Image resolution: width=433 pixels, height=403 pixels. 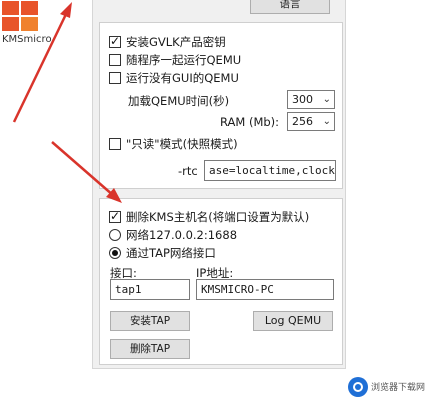 What do you see at coordinates (358, 387) in the screenshot?
I see `browser-logo-icon` at bounding box center [358, 387].